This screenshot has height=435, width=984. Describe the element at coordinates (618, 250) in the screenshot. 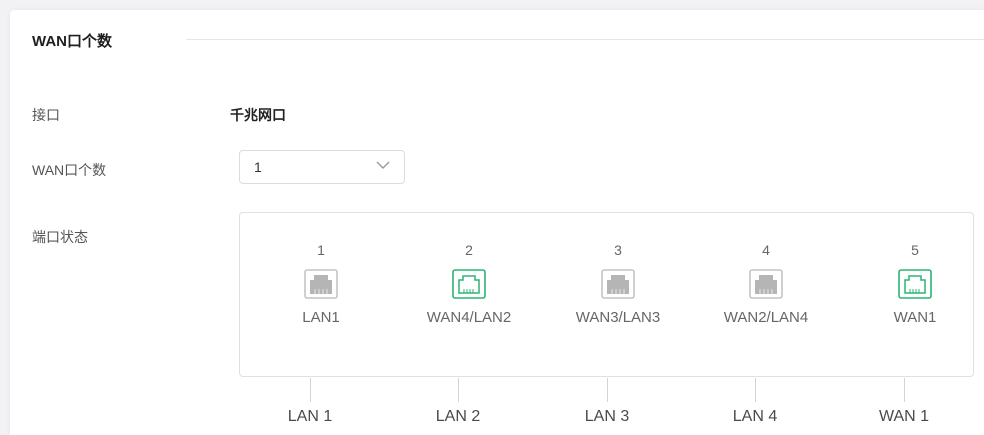

I see `port-number: 3` at that location.